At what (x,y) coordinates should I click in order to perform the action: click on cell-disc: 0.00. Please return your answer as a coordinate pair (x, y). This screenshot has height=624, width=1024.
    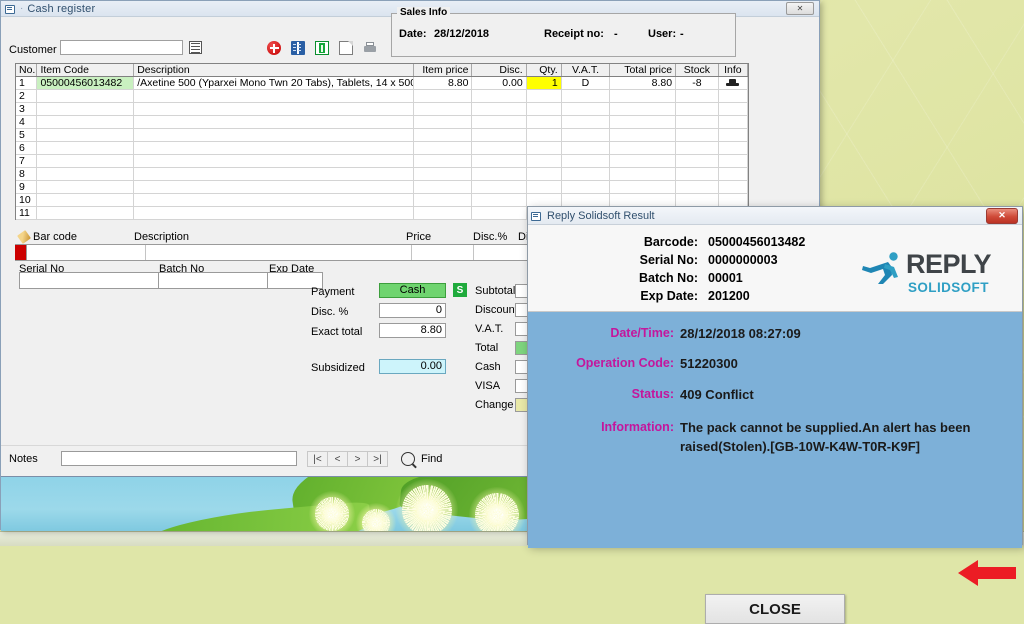
    Looking at the image, I should click on (499, 83).